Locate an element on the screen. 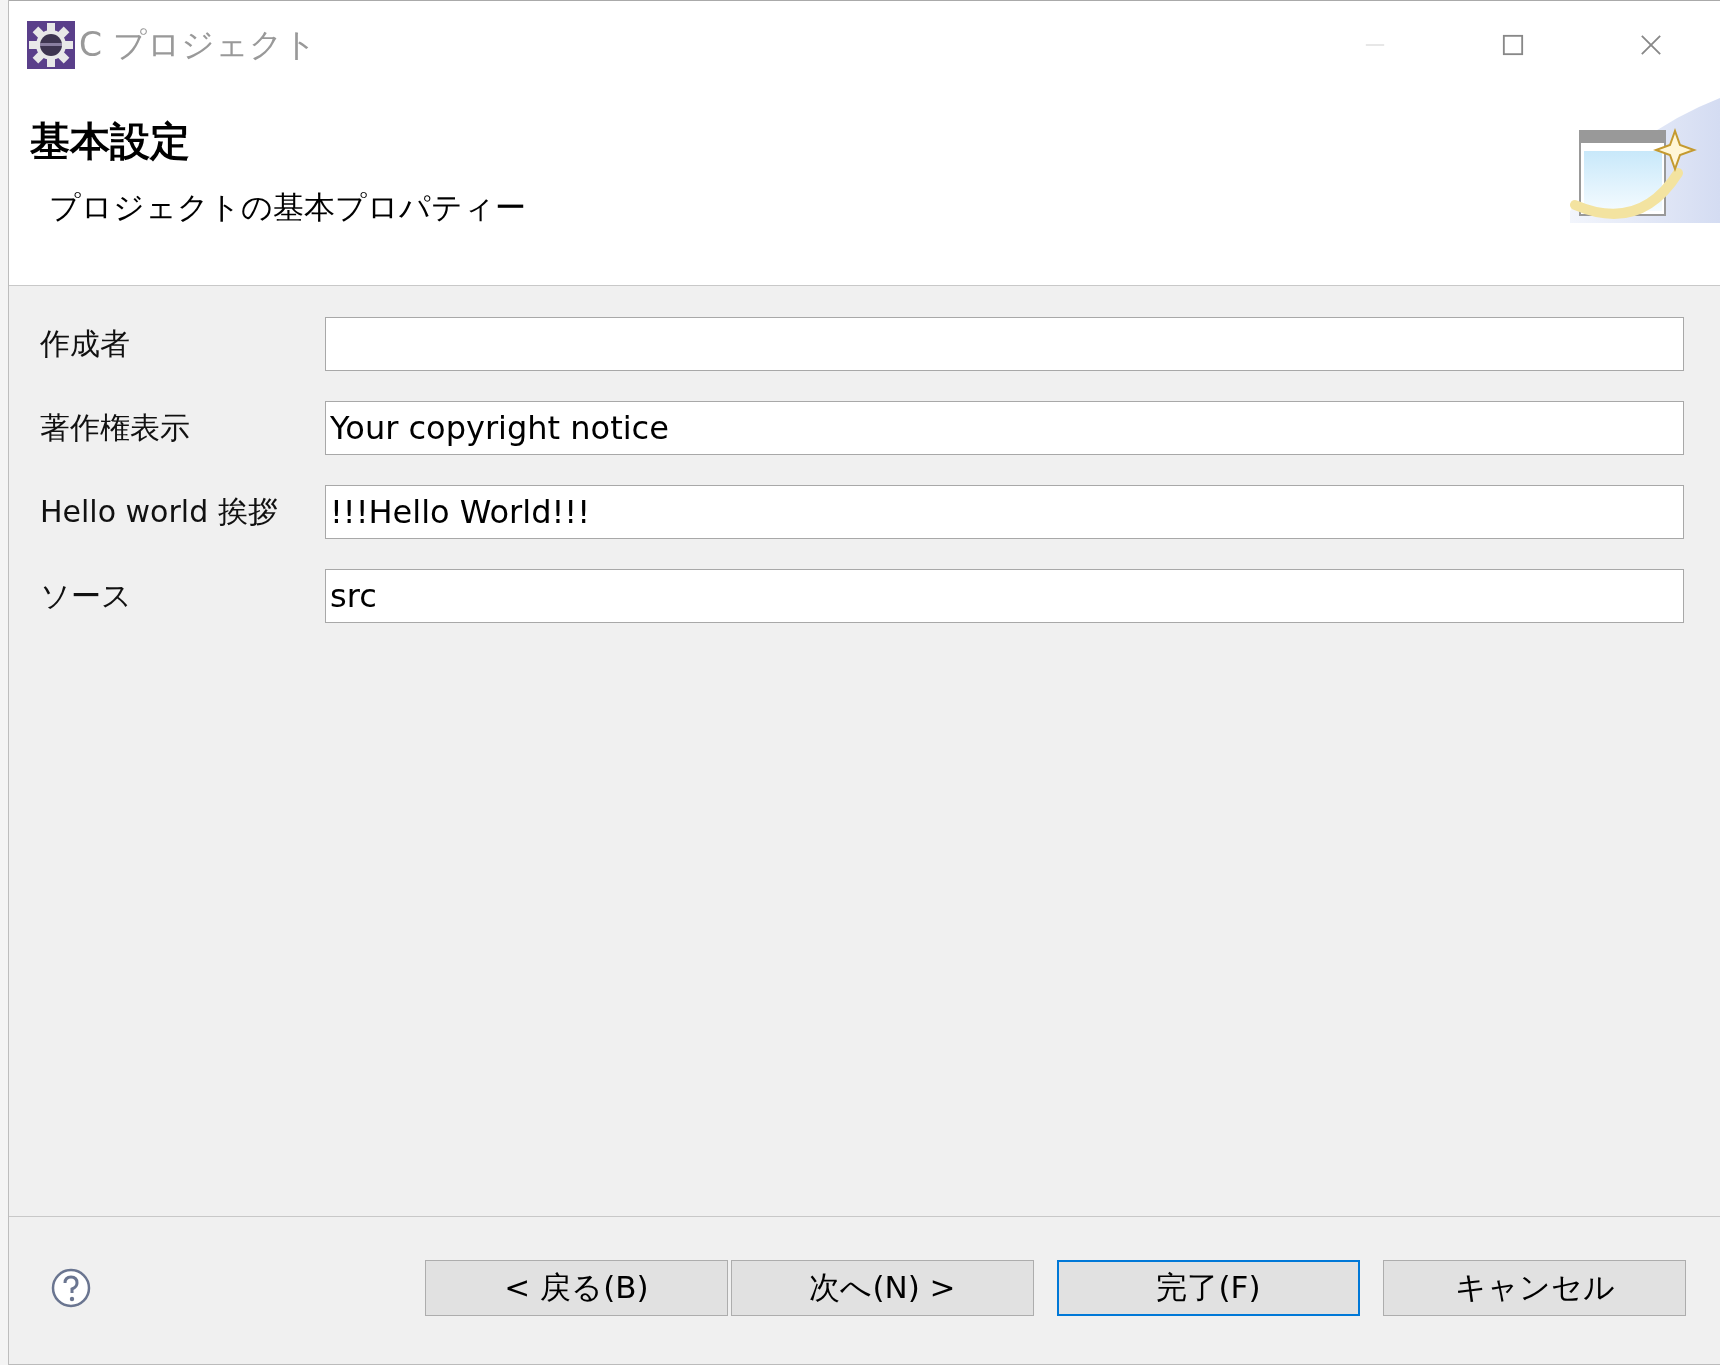  close-icon is located at coordinates (1651, 45).